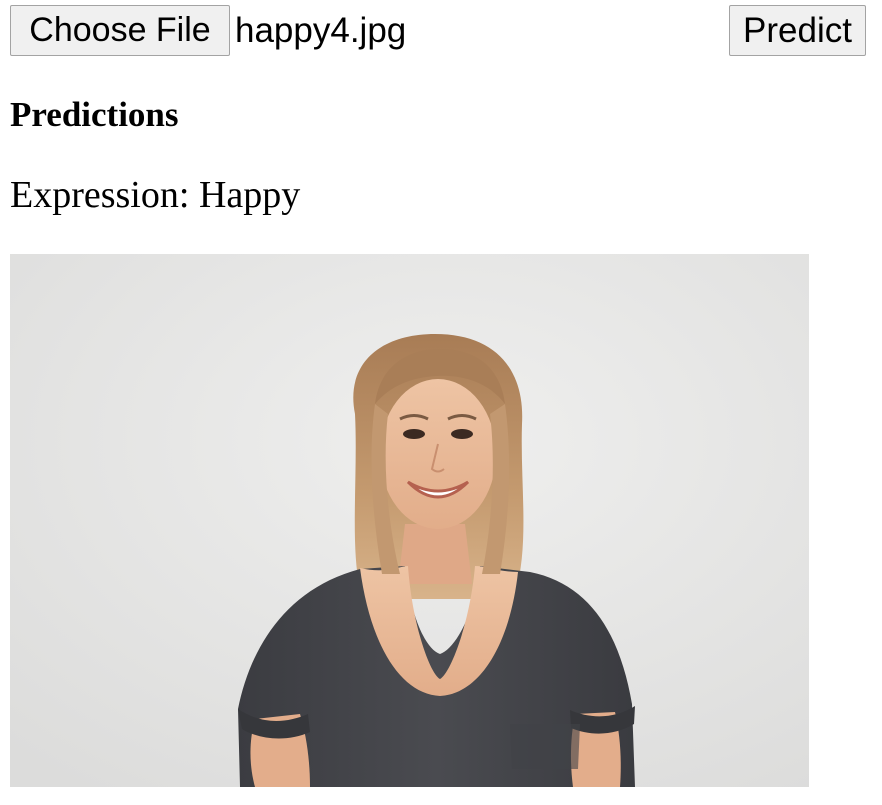 This screenshot has width=882, height=805. What do you see at coordinates (249, 195) in the screenshot?
I see `expression-value: Happy` at bounding box center [249, 195].